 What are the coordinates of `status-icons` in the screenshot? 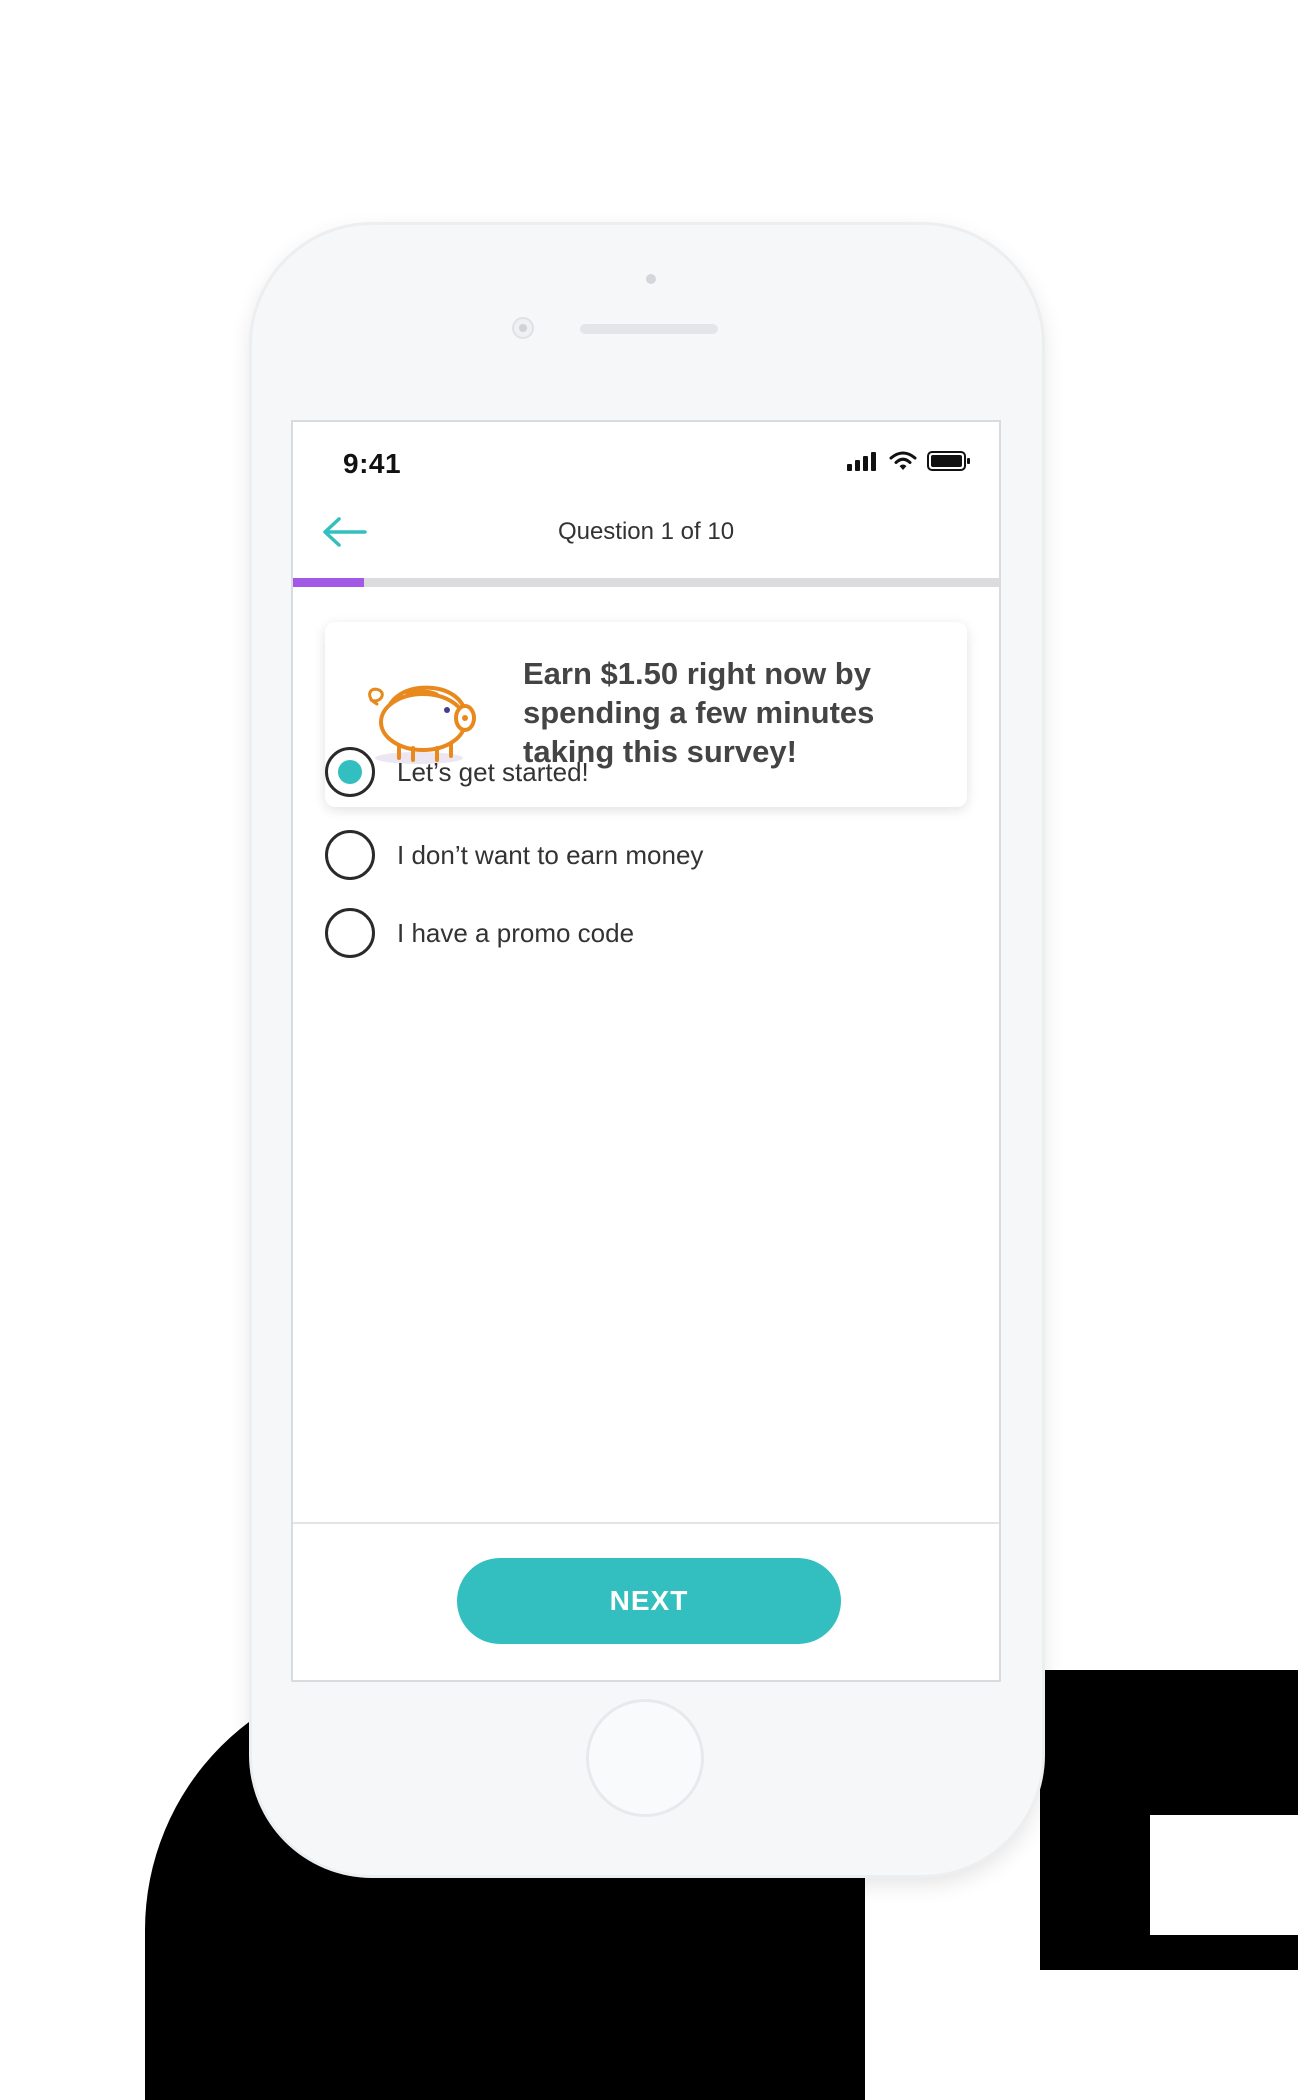 It's located at (909, 461).